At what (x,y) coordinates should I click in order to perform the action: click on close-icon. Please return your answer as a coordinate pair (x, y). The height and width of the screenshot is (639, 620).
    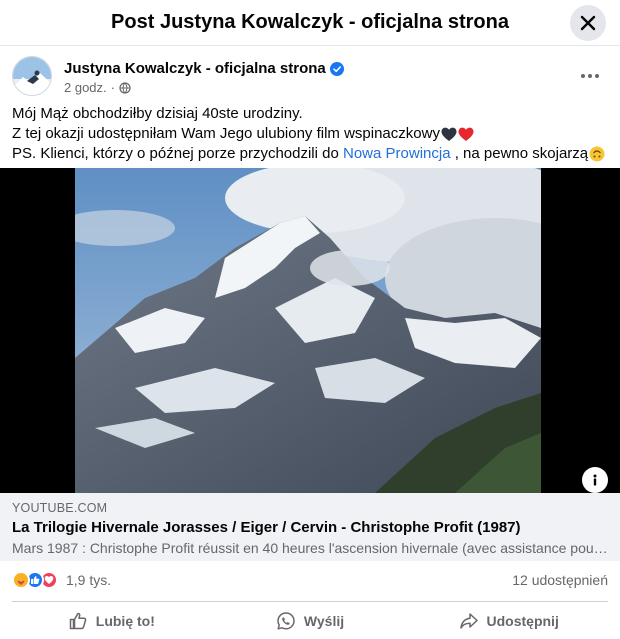
    Looking at the image, I should click on (588, 23).